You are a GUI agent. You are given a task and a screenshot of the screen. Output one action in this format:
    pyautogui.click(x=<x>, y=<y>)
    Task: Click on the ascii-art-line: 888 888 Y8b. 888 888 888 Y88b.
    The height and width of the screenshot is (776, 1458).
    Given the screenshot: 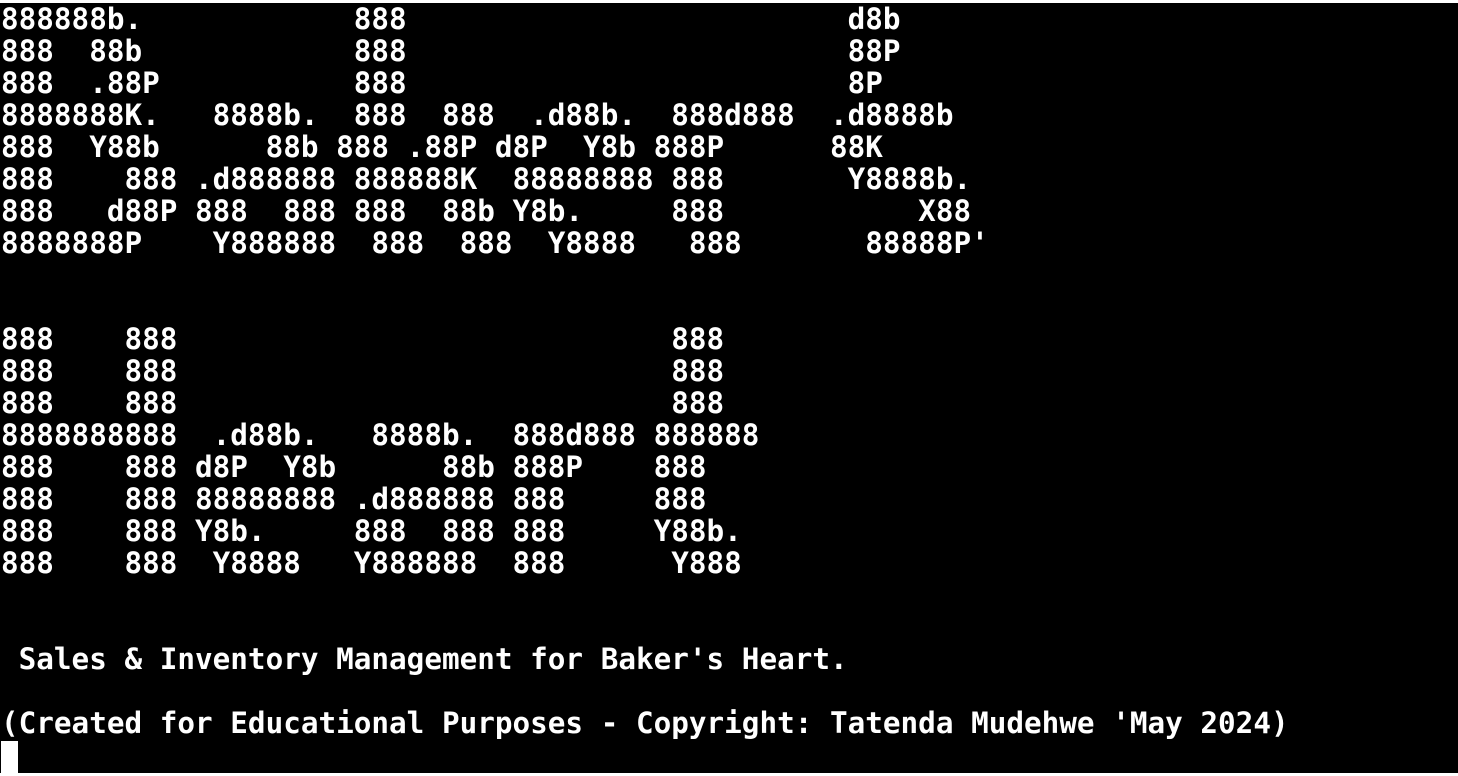 What is the action you would take?
    pyautogui.click(x=371, y=531)
    